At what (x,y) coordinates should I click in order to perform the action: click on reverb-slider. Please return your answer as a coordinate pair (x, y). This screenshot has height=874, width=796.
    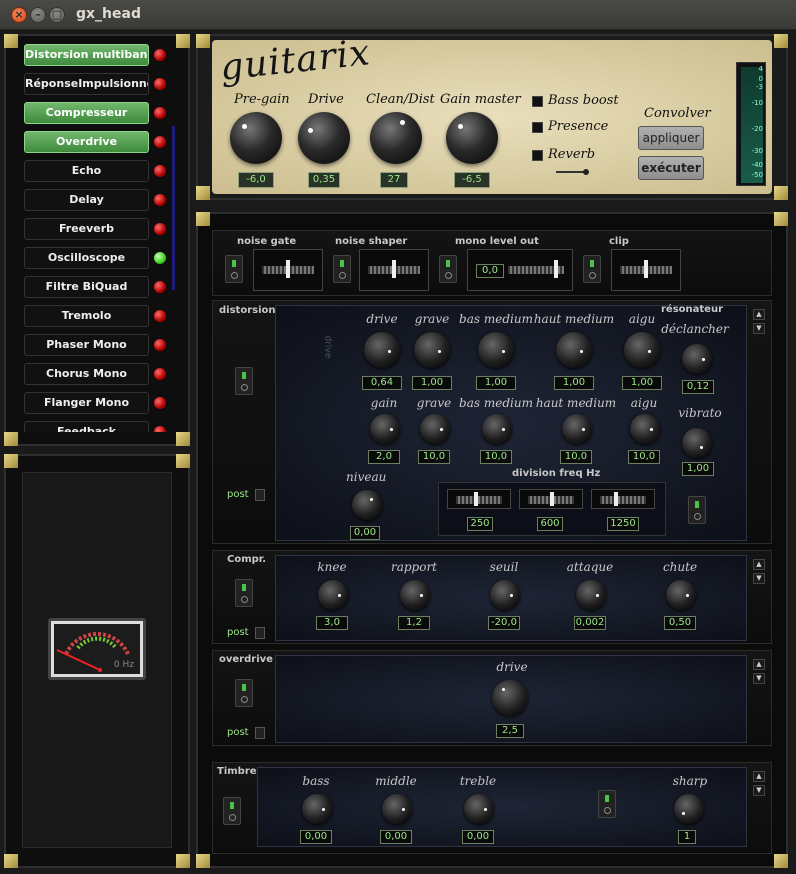
    Looking at the image, I should click on (572, 172).